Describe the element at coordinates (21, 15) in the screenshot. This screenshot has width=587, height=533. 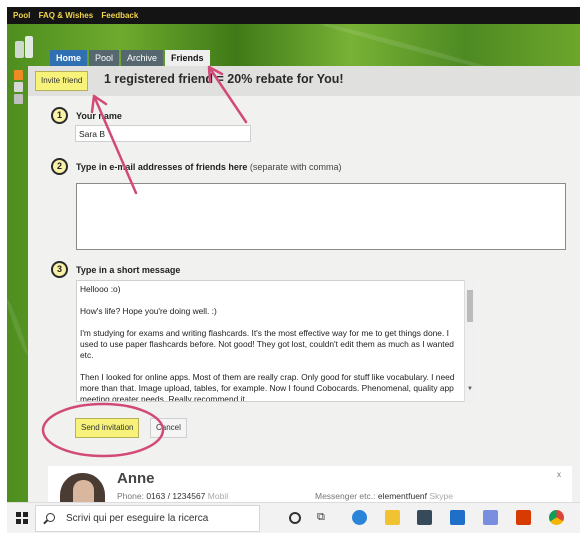
I see `nav-pool: Pool` at that location.